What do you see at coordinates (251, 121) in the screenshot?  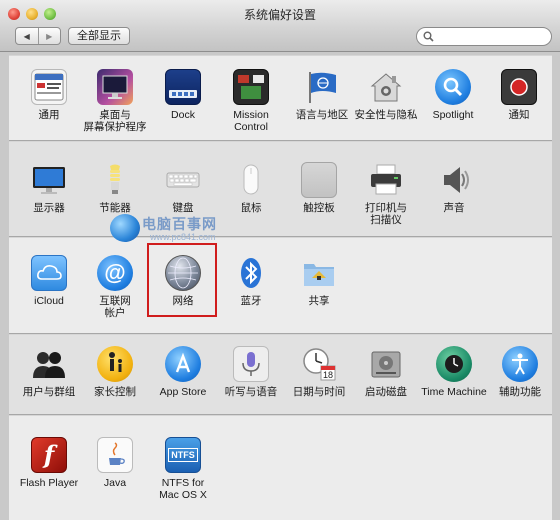 I see `pref-label: Mission Control` at bounding box center [251, 121].